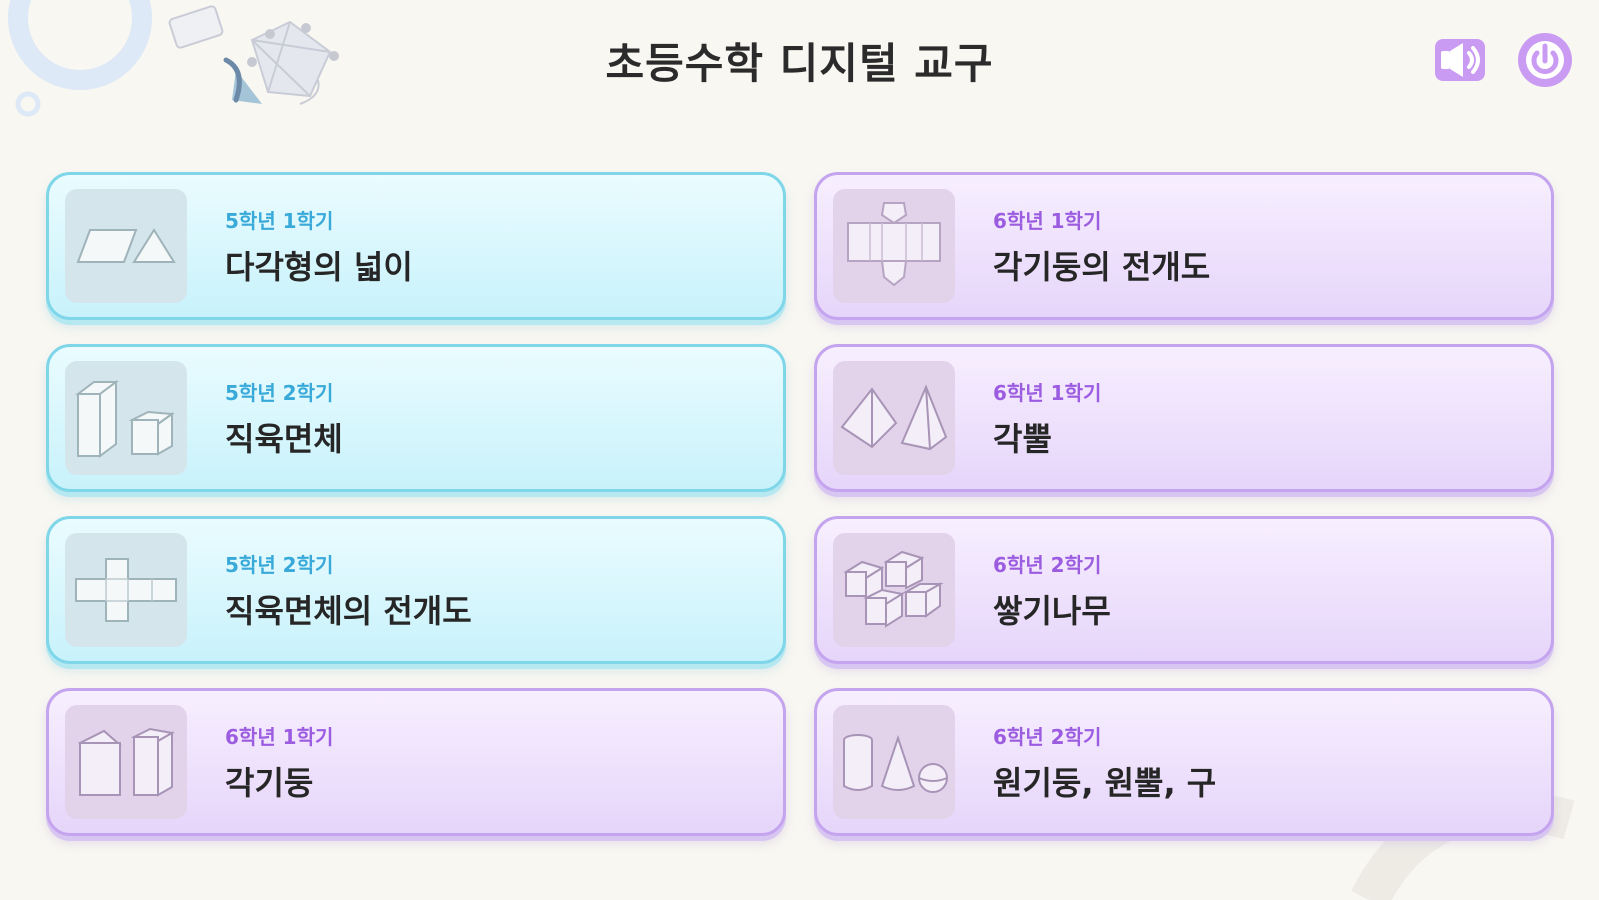 Image resolution: width=1599 pixels, height=900 pixels. I want to click on card-title: 직육면체의 전개도, so click(348, 611).